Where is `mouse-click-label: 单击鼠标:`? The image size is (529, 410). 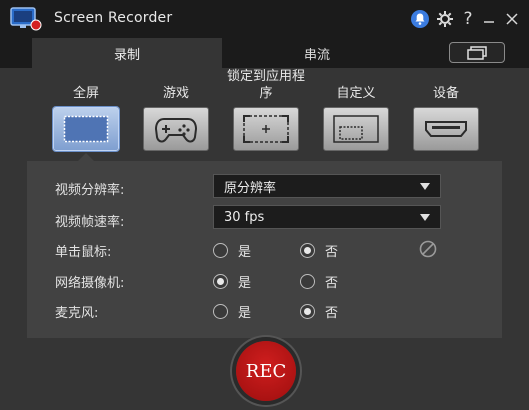
mouse-click-label: 单击鼠标: is located at coordinates (83, 252).